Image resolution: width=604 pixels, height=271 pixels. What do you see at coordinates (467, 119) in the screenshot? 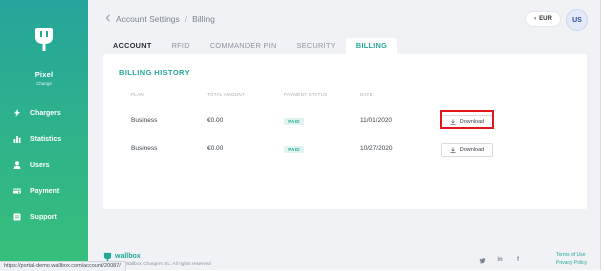
I see `highlight-box` at bounding box center [467, 119].